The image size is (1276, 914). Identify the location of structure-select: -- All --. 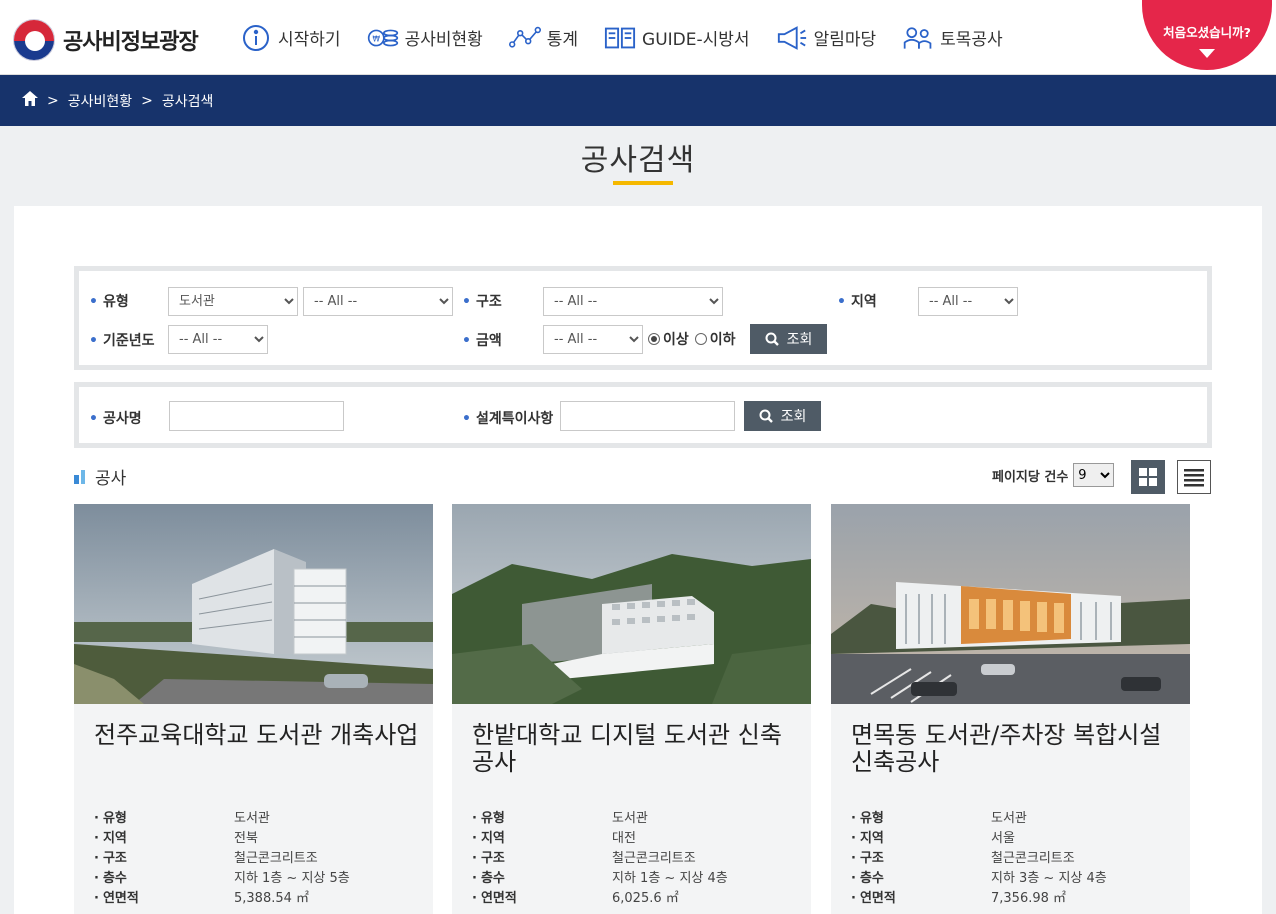
(633, 301).